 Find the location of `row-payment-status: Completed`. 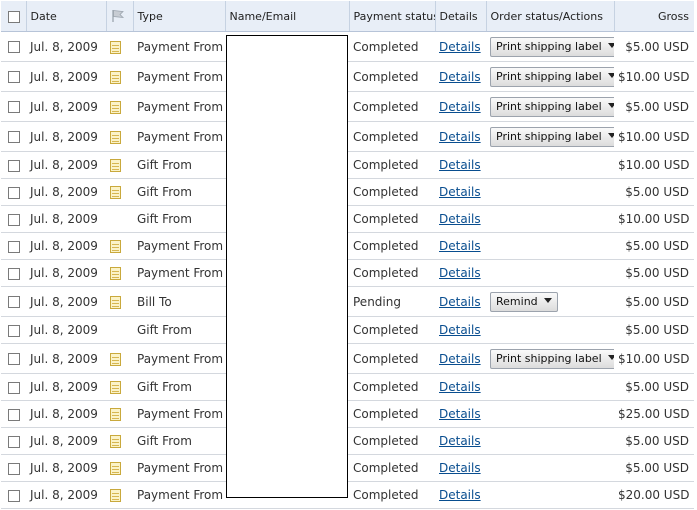

row-payment-status: Completed is located at coordinates (392, 165).